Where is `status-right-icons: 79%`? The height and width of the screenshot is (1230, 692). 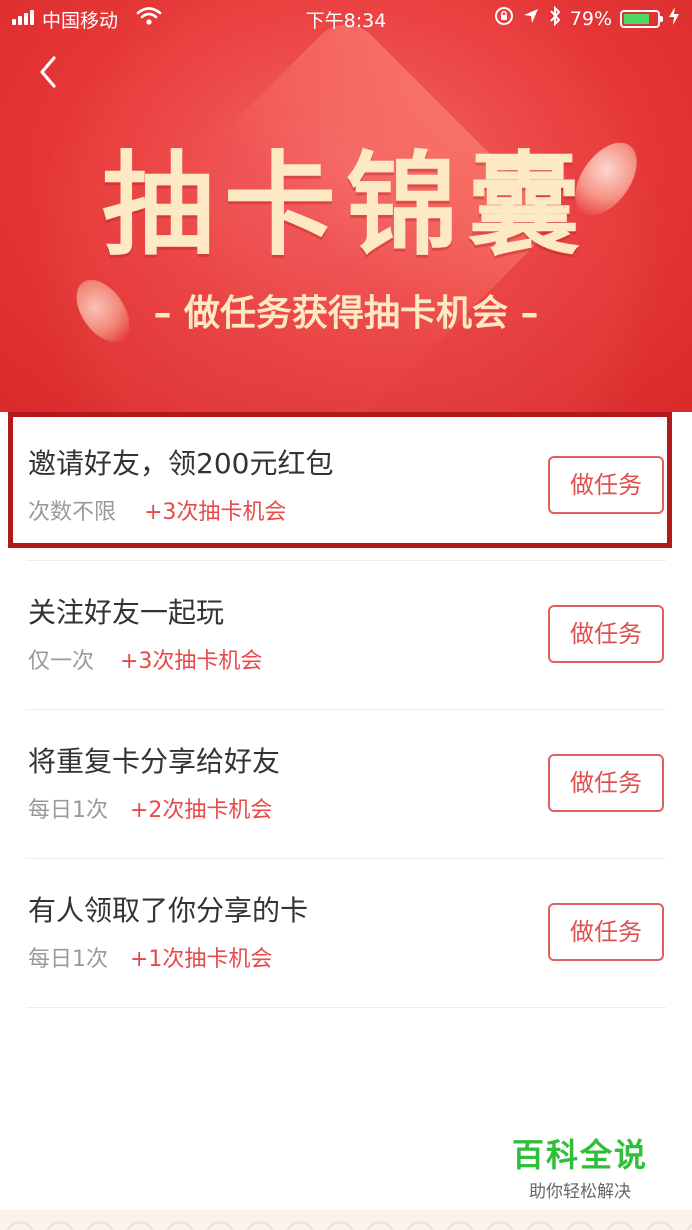
status-right-icons: 79% is located at coordinates (587, 18).